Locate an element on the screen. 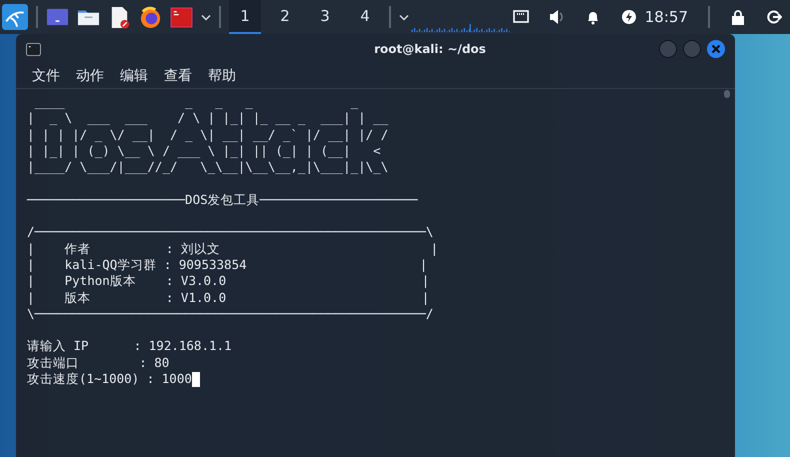 The image size is (790, 457). terminal-line: | Python版本 : V3.0.0 | is located at coordinates (228, 281).